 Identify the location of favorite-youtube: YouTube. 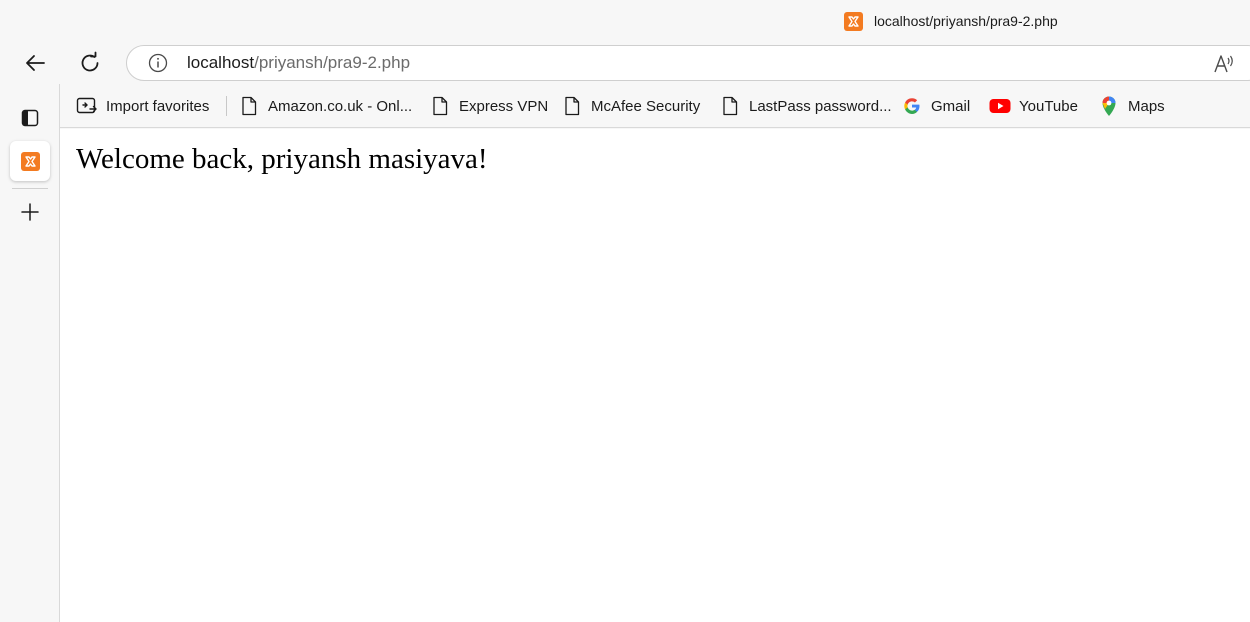
(1033, 106).